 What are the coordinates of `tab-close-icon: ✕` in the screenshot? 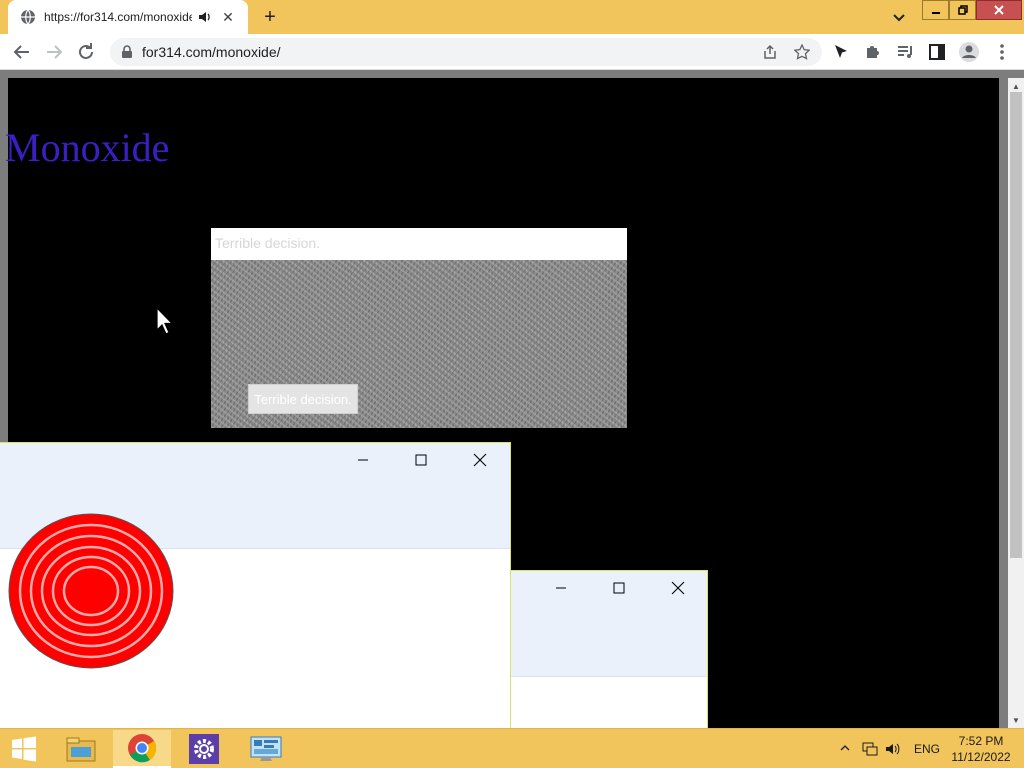 It's located at (228, 17).